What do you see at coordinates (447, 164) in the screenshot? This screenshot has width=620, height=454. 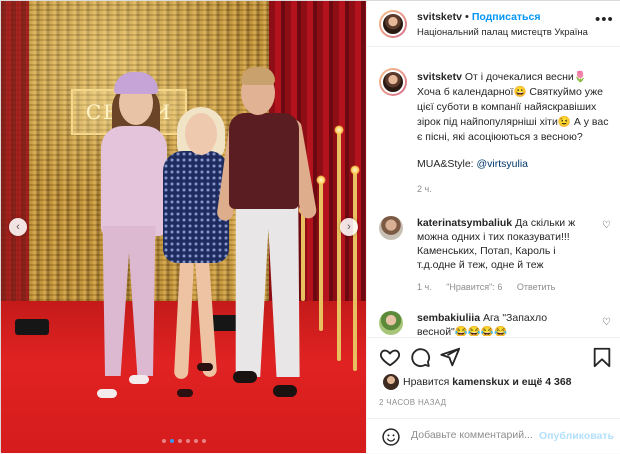 I see `caption-credit-prefix: MUA&Style:` at bounding box center [447, 164].